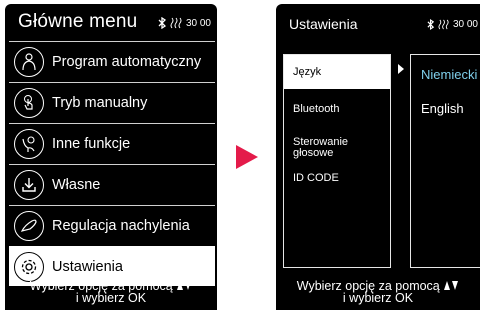 The image size is (480, 310). I want to click on menu-item-label: Regulacja nachylenia, so click(121, 226).